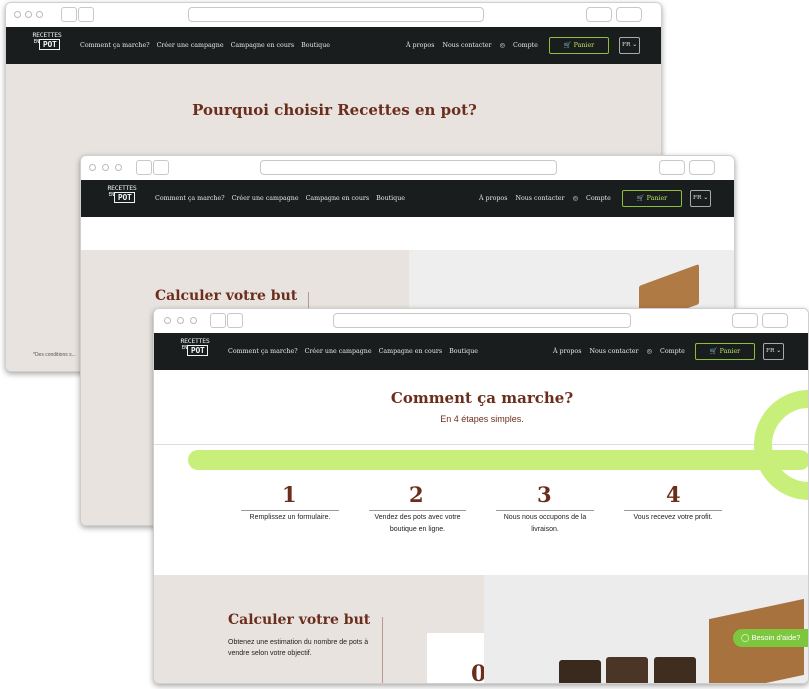 This screenshot has height=689, width=809. I want to click on step-number: 1, so click(289, 494).